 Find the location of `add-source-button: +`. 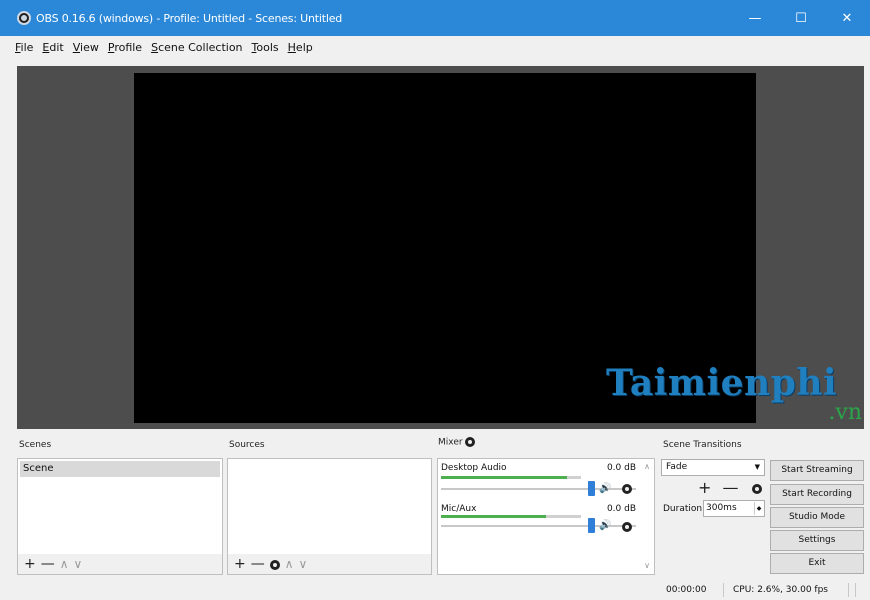

add-source-button: + is located at coordinates (240, 564).